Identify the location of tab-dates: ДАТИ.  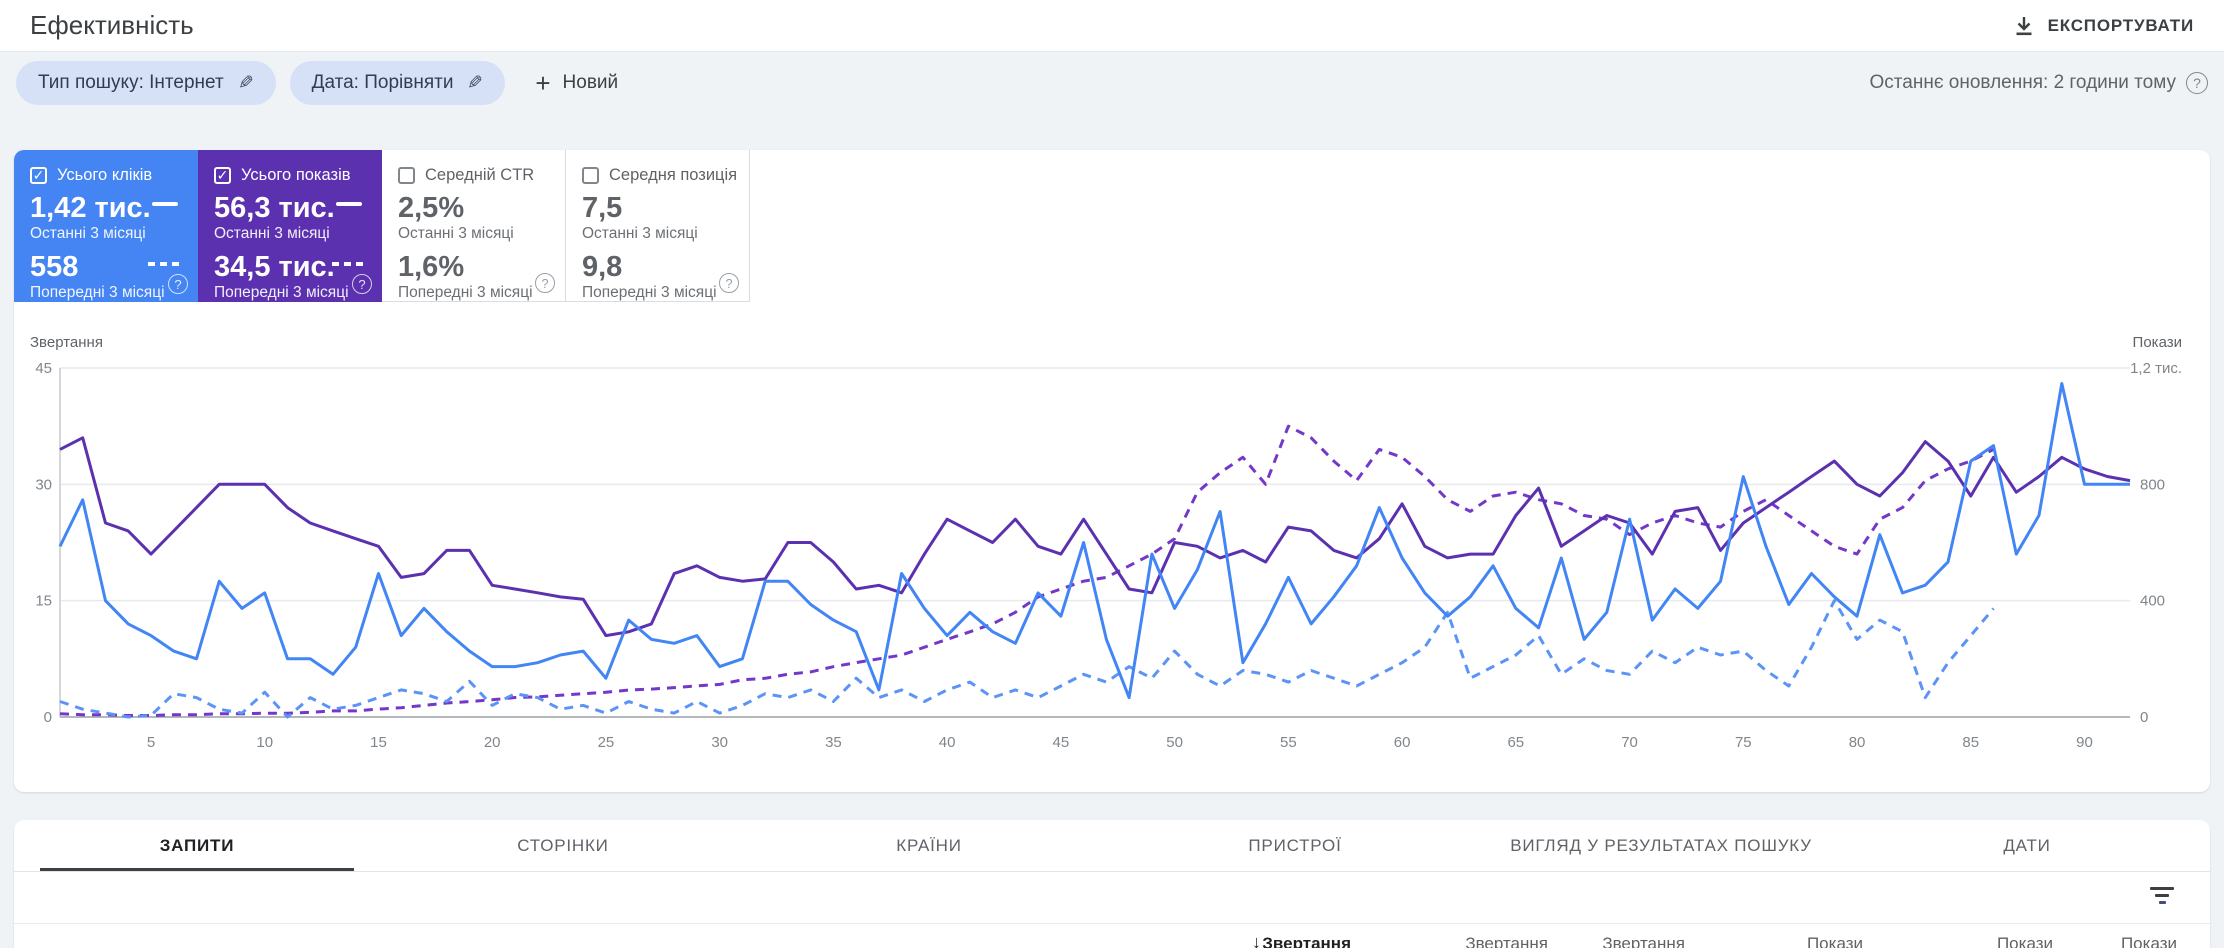
(2027, 845).